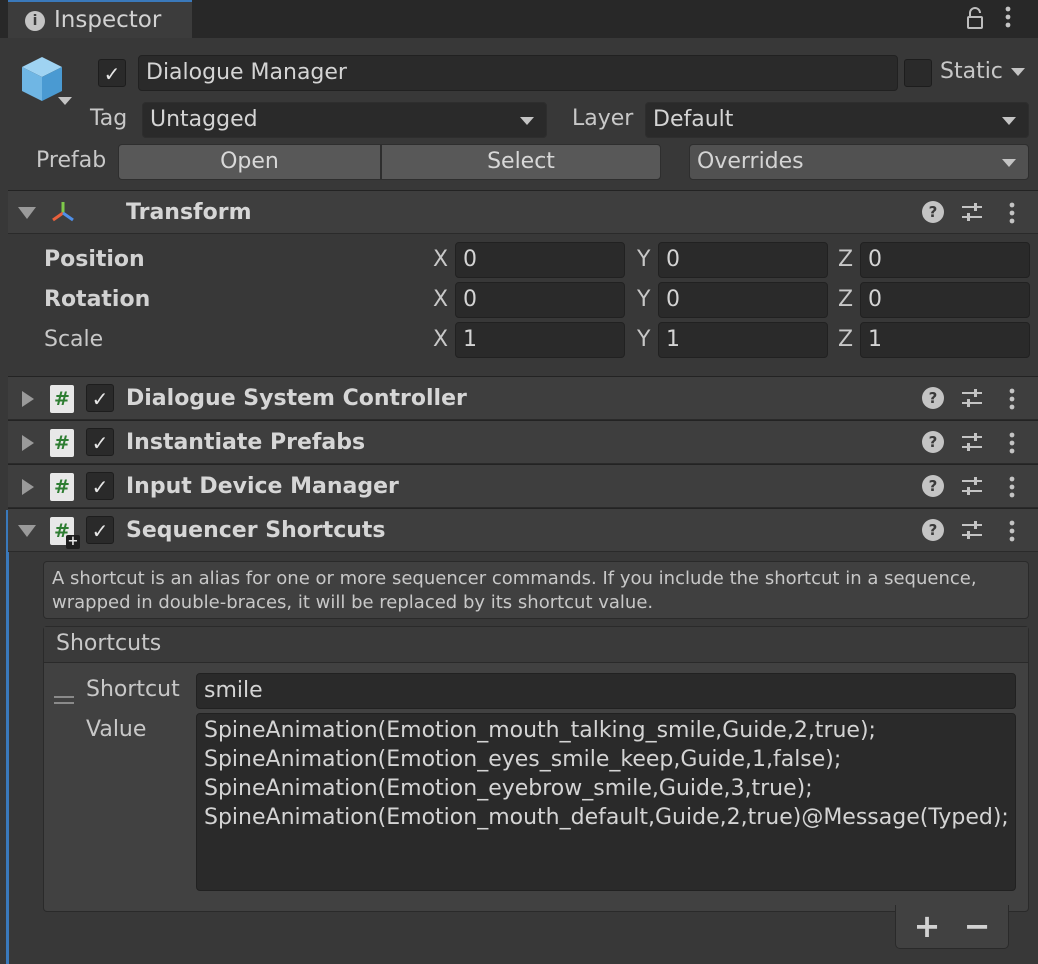  What do you see at coordinates (109, 118) in the screenshot?
I see `tag-label: Tag` at bounding box center [109, 118].